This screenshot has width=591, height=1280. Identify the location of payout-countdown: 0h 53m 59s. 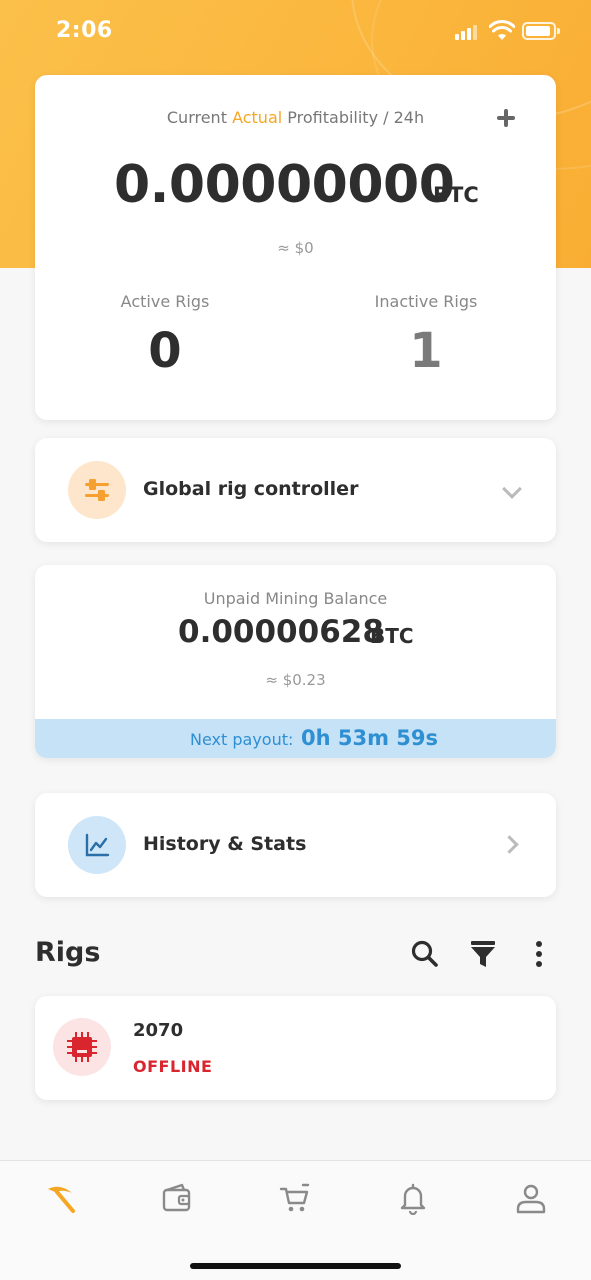
(370, 738).